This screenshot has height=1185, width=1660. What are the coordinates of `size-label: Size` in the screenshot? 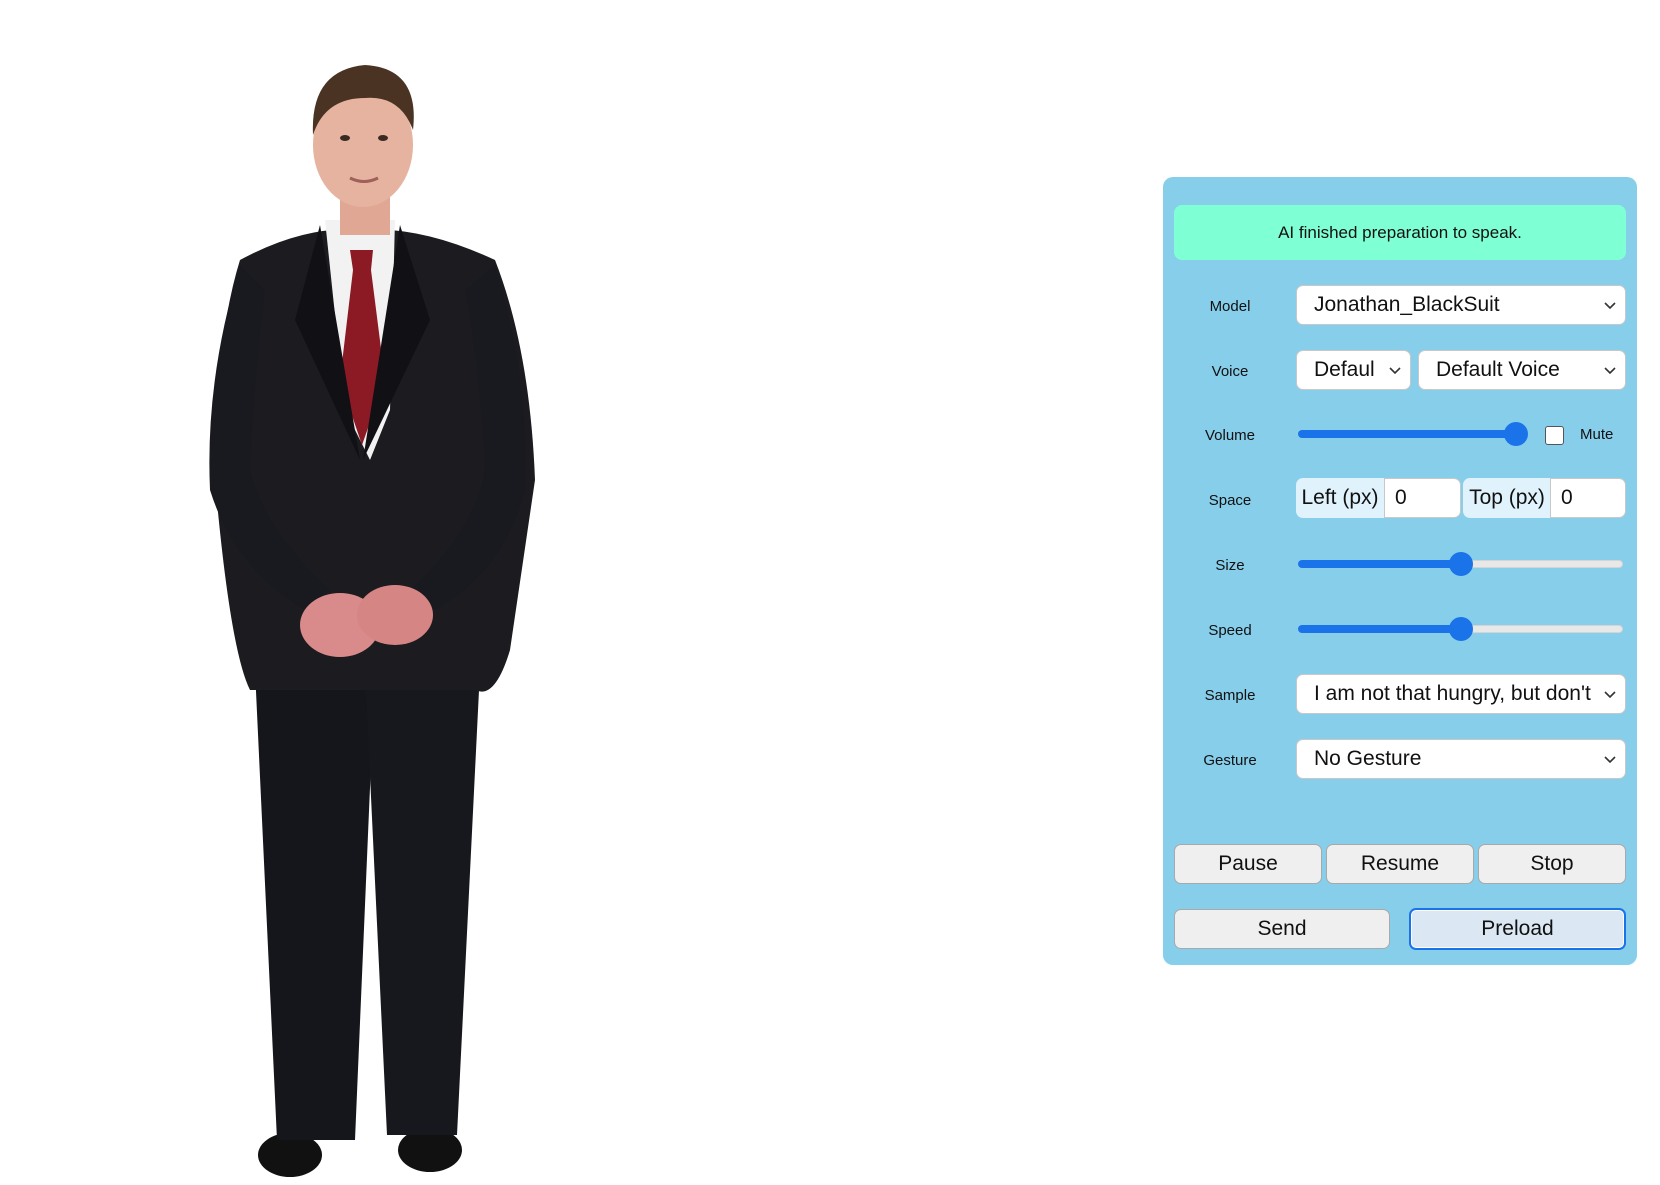 It's located at (1230, 565).